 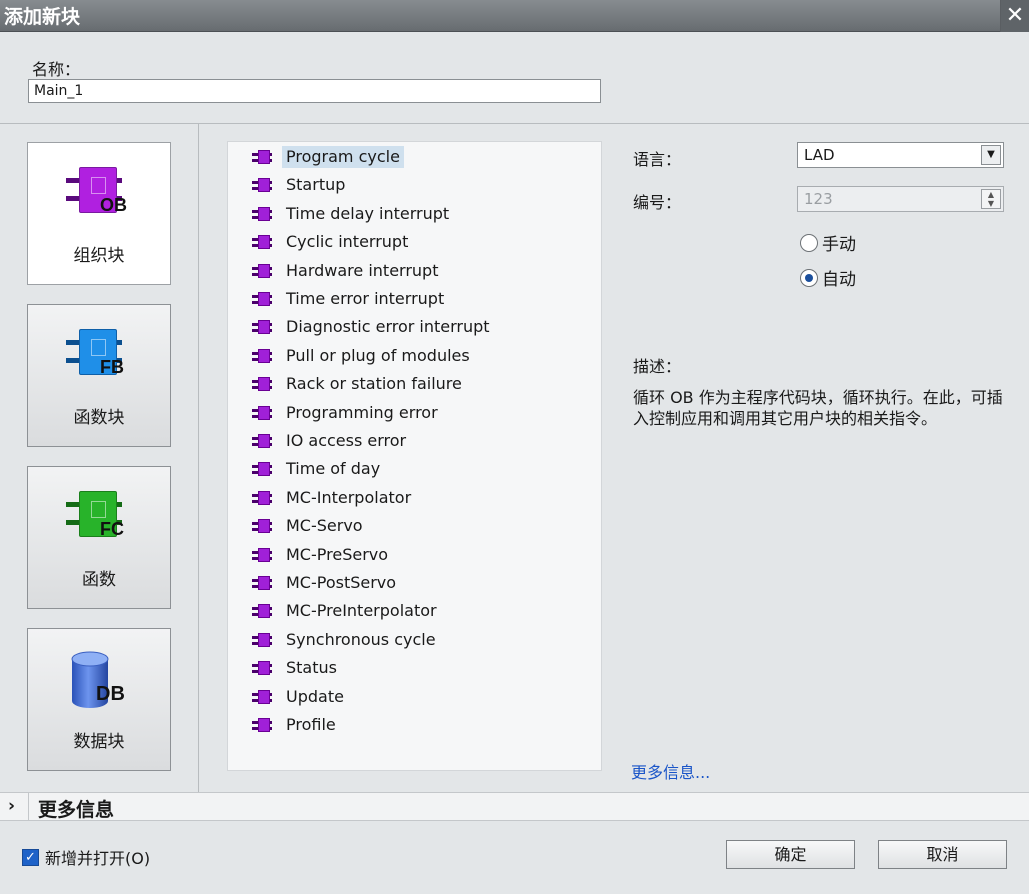 I want to click on ob-list-item-label: Synchronous cycle, so click(x=361, y=639).